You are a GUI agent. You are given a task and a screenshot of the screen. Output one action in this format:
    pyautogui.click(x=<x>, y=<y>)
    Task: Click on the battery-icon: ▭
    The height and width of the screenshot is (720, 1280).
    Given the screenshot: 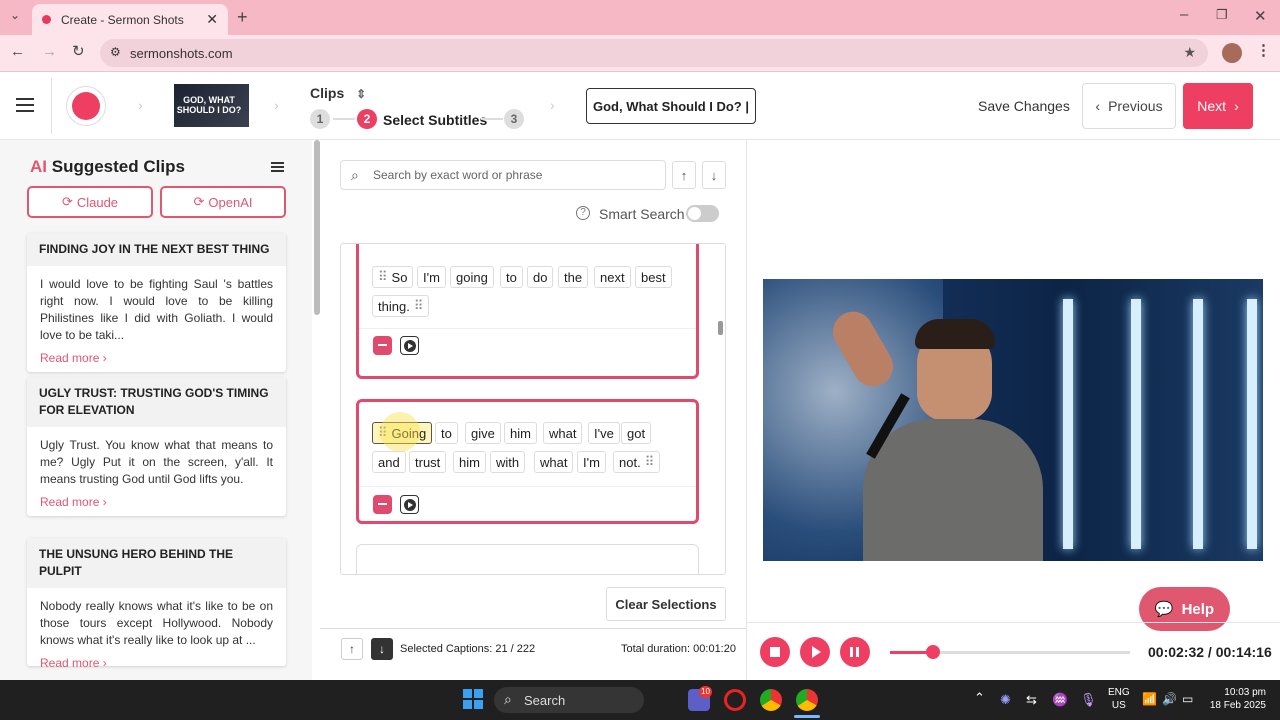 What is the action you would take?
    pyautogui.click(x=1187, y=699)
    